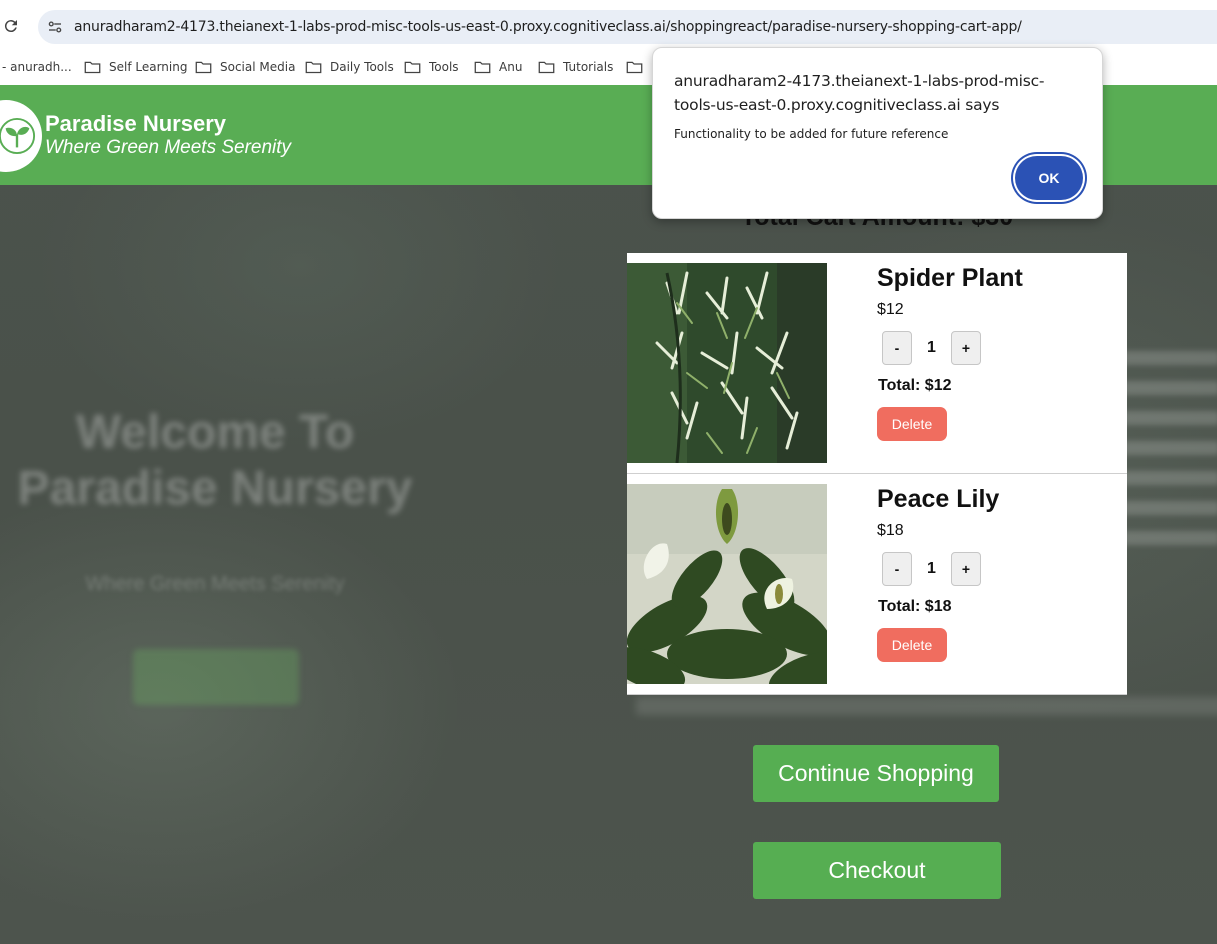 The image size is (1217, 944). Describe the element at coordinates (938, 499) in the screenshot. I see `item-name: Peace Lily` at that location.